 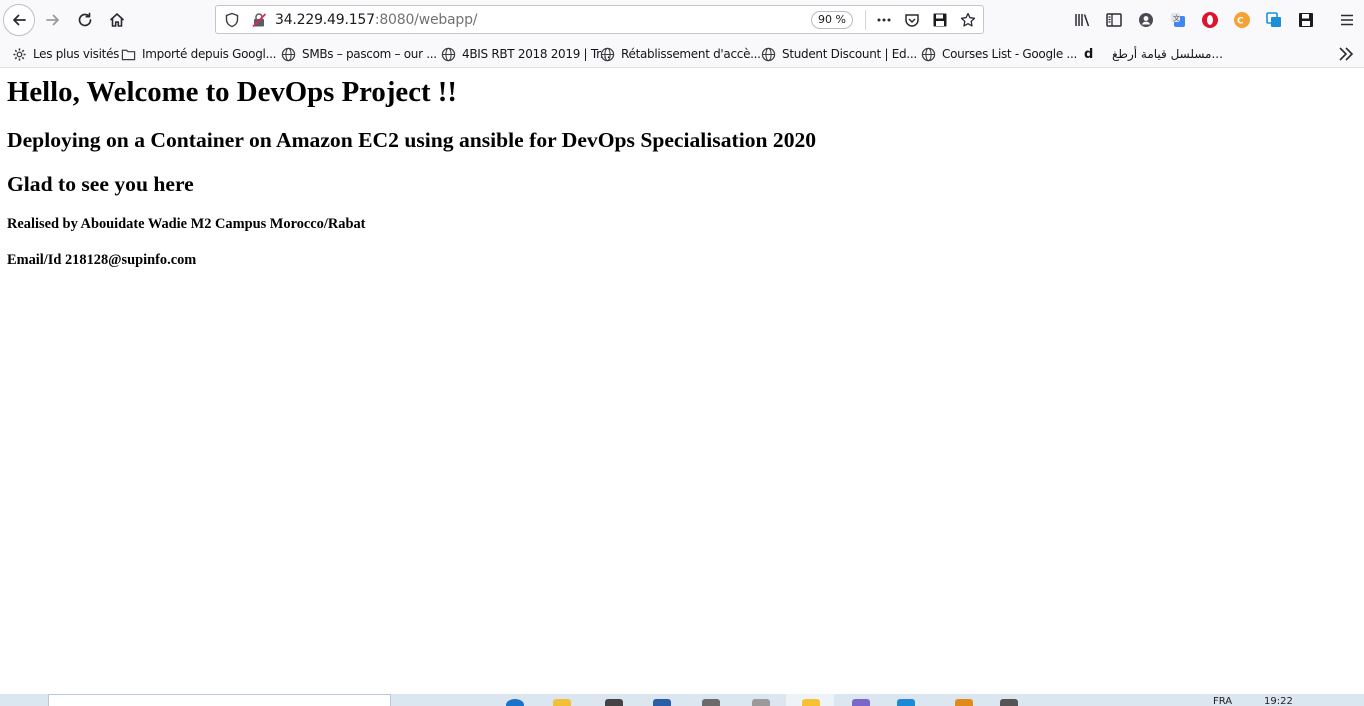 I want to click on library-icon, so click(x=1082, y=20).